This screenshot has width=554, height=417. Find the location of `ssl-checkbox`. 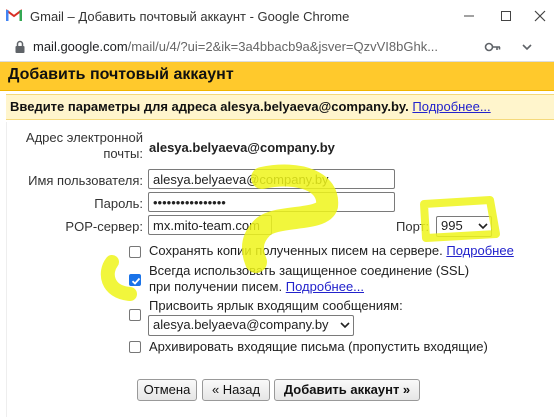

ssl-checkbox is located at coordinates (135, 280).